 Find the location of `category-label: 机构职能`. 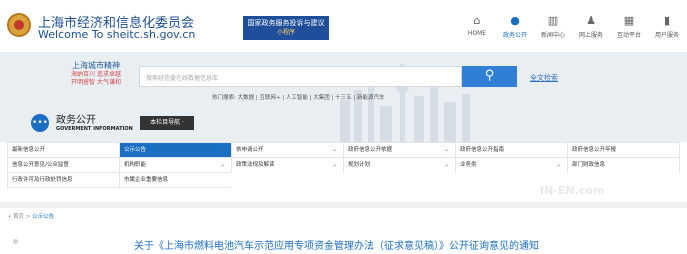

category-label: 机构职能 is located at coordinates (135, 165).